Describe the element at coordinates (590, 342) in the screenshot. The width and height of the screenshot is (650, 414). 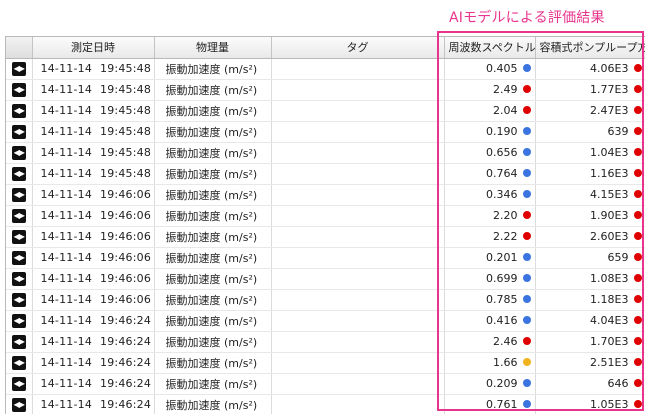
I see `pump-direction-cell: 1.70E3` at that location.